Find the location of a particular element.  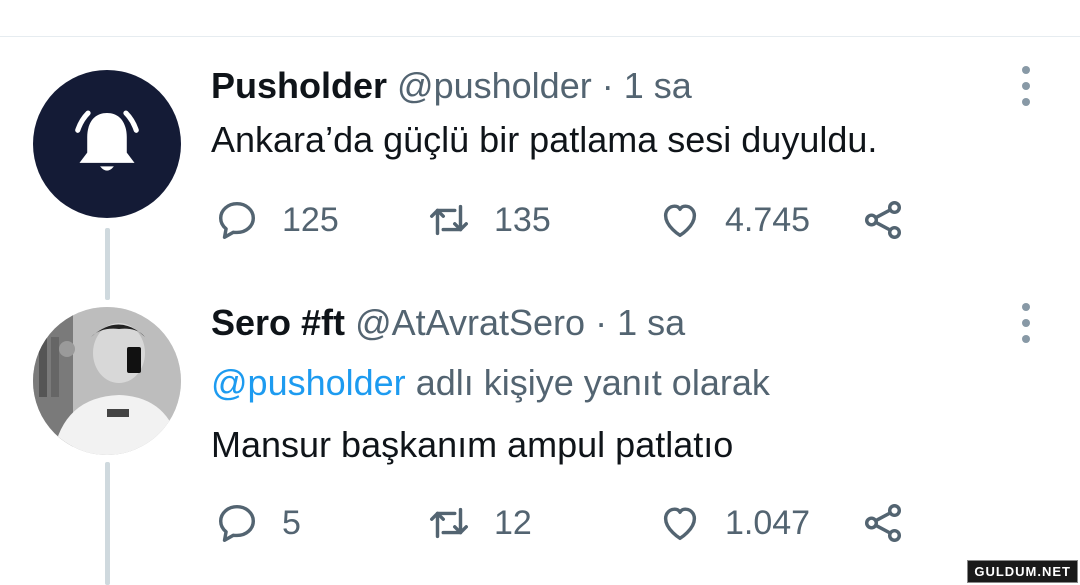

retweet-button: 12 is located at coordinates (479, 523).